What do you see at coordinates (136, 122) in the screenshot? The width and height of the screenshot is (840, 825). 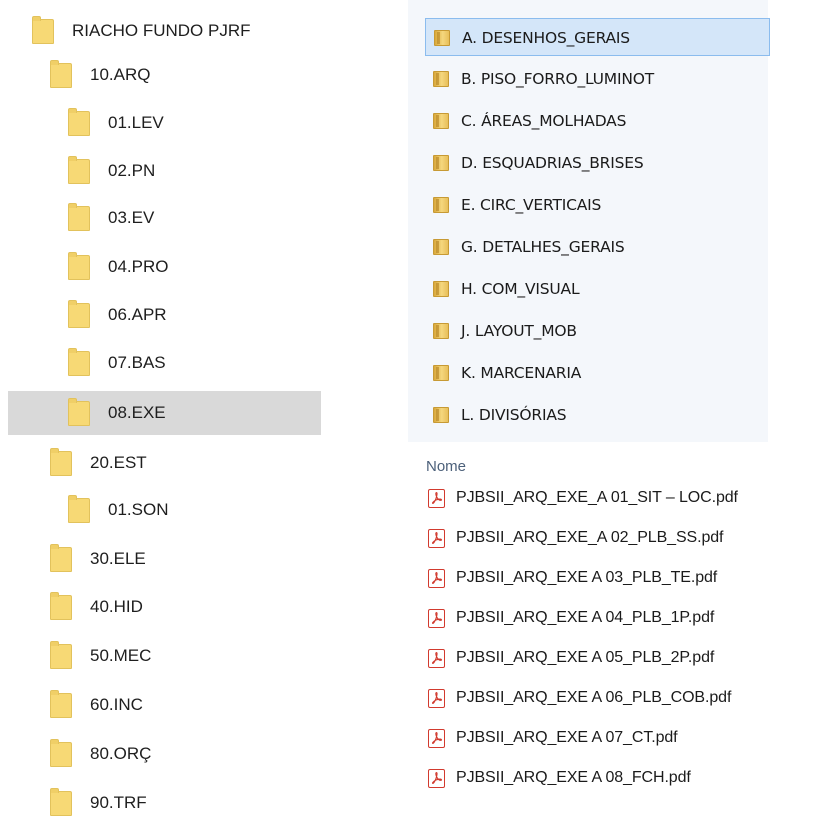 I see `tree-item-label: 01.LEV` at bounding box center [136, 122].